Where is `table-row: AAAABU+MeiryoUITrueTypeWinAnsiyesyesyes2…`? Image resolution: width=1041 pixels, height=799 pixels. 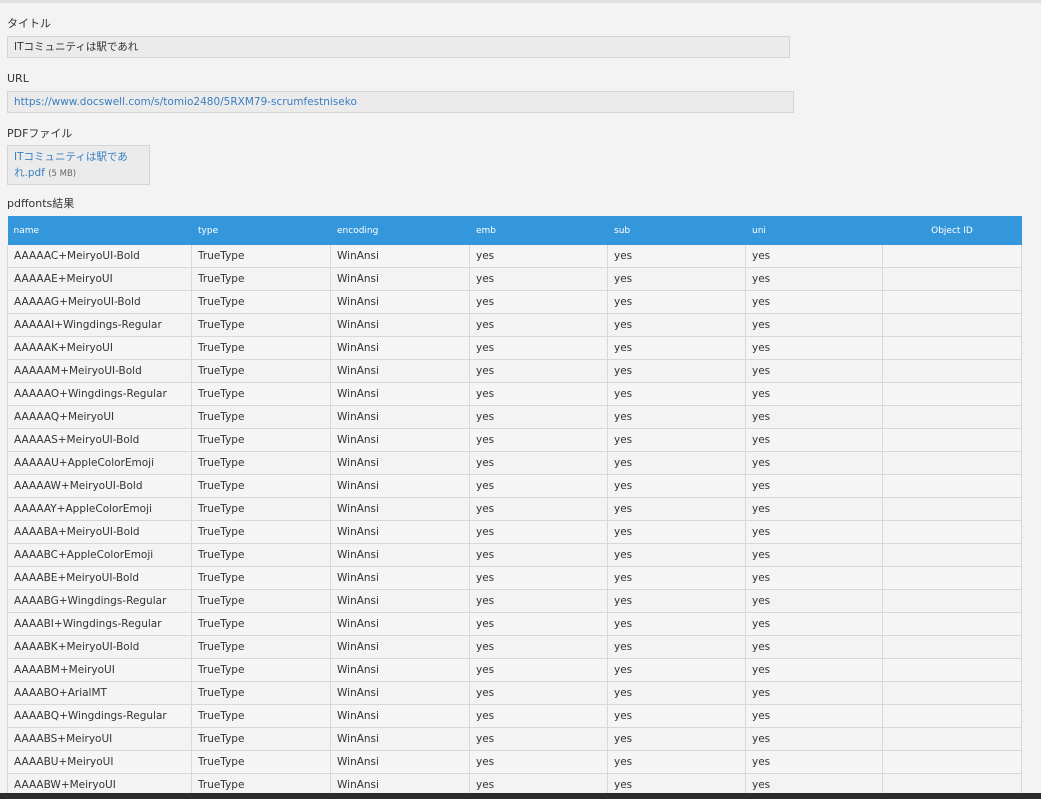 table-row: AAAABU+MeiryoUITrueTypeWinAnsiyesyesyes2… is located at coordinates (514, 762).